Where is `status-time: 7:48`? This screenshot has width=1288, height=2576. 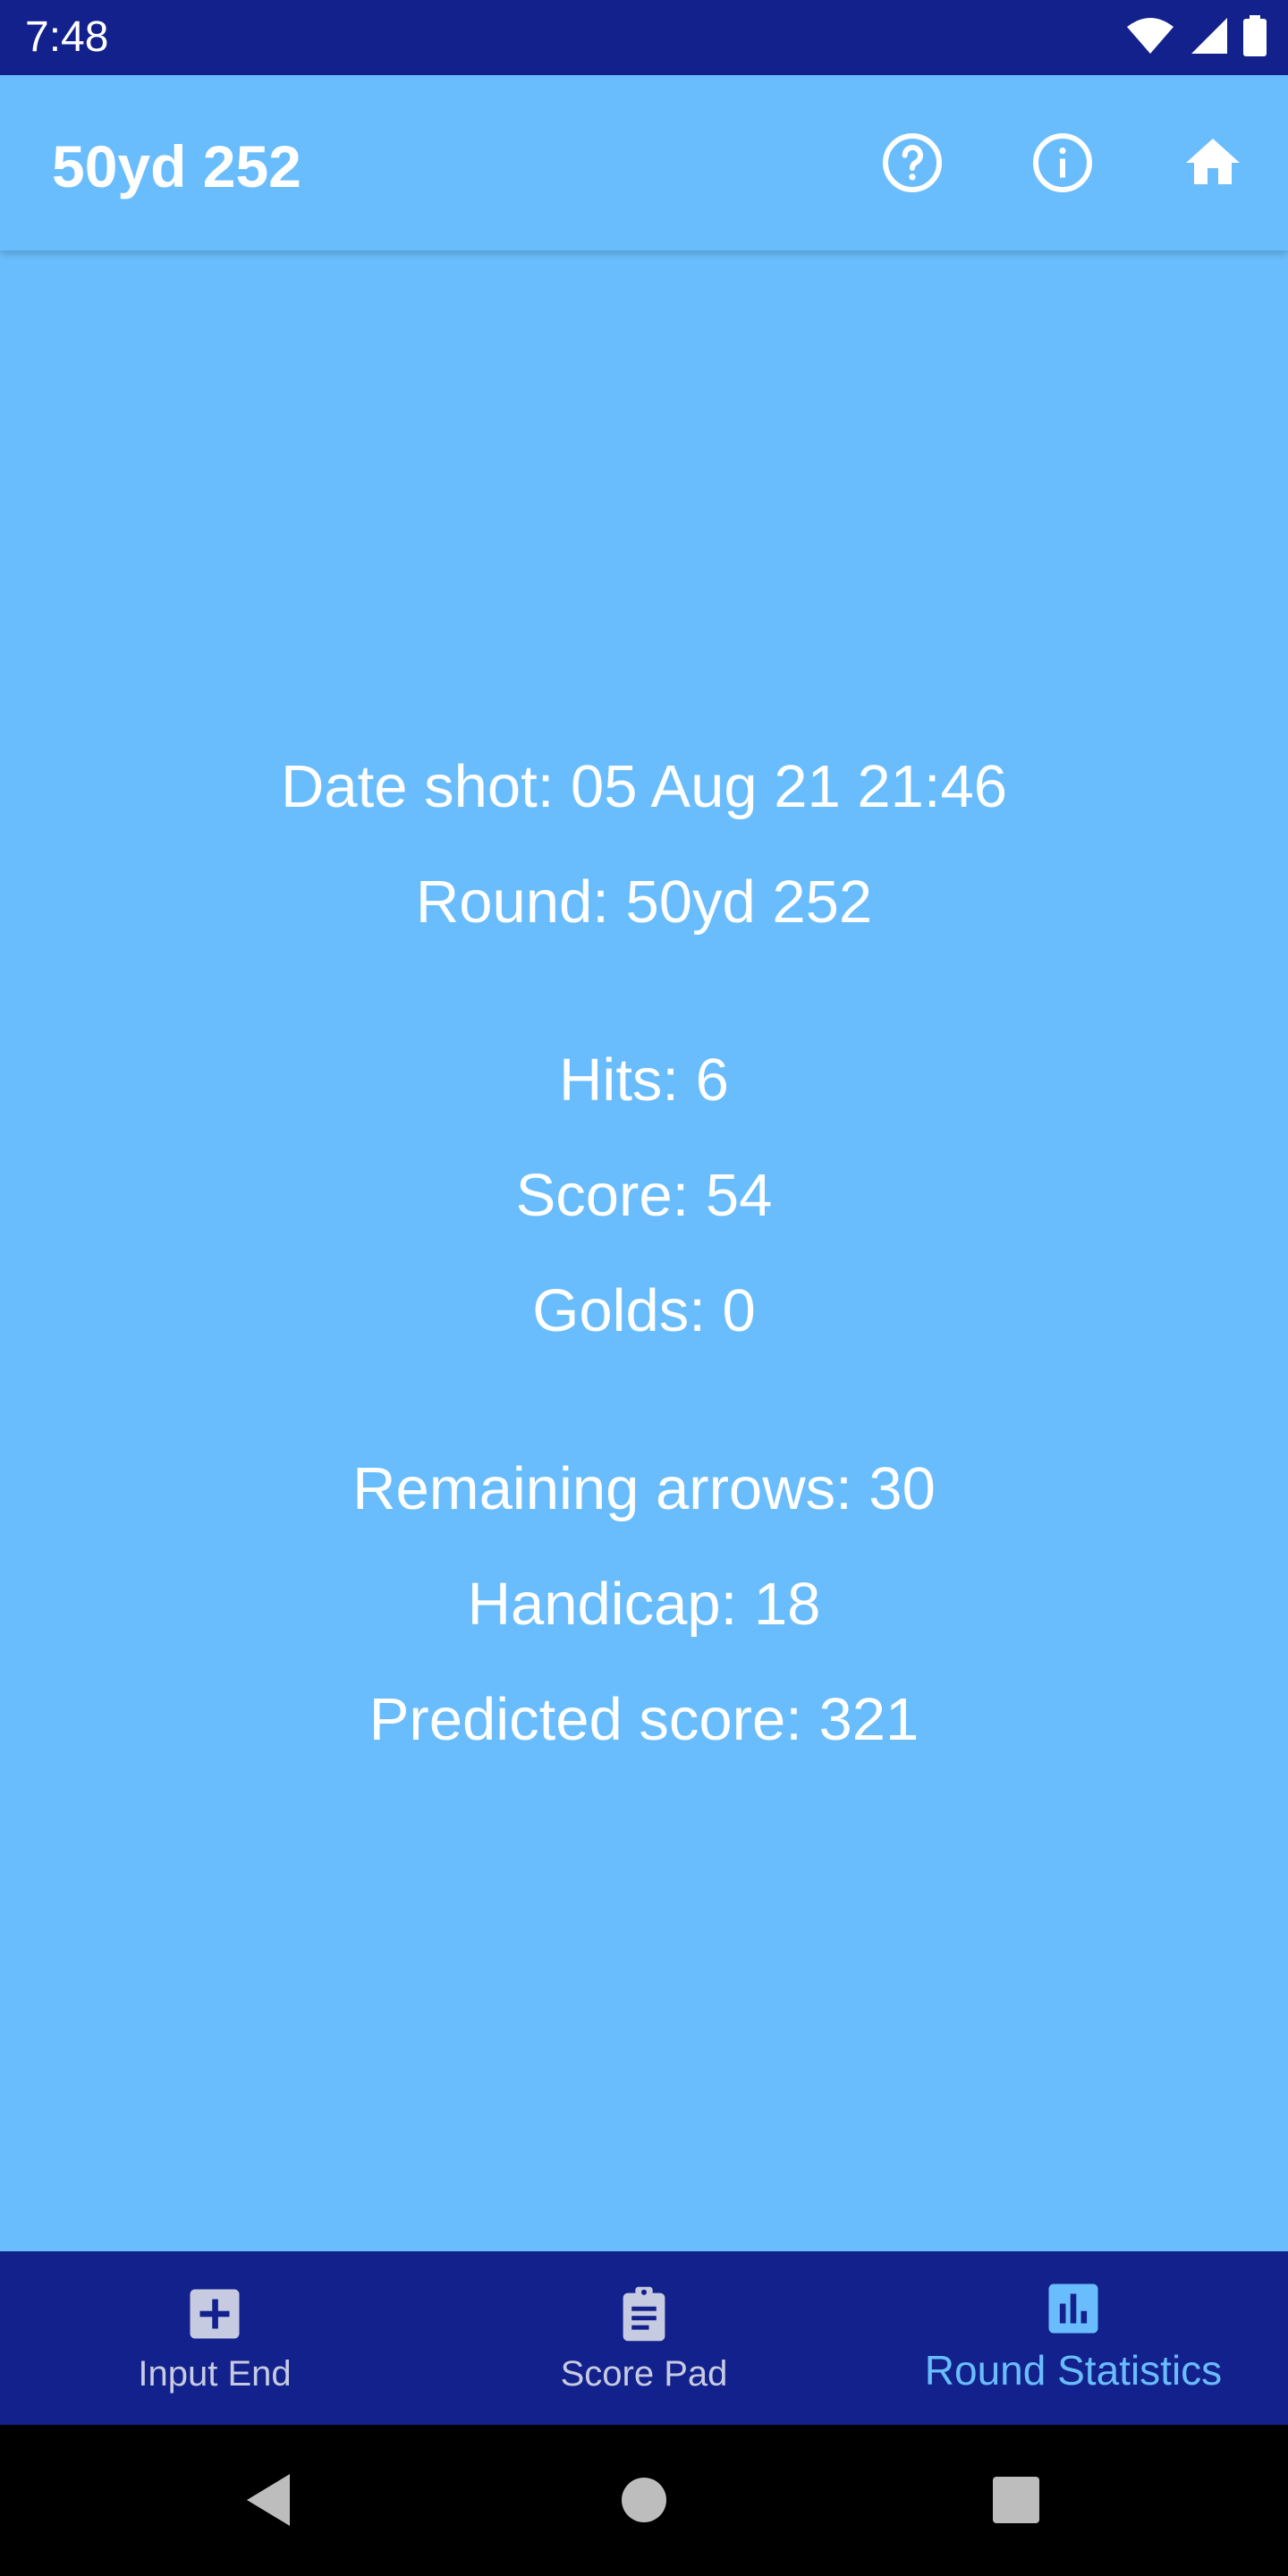 status-time: 7:48 is located at coordinates (67, 37).